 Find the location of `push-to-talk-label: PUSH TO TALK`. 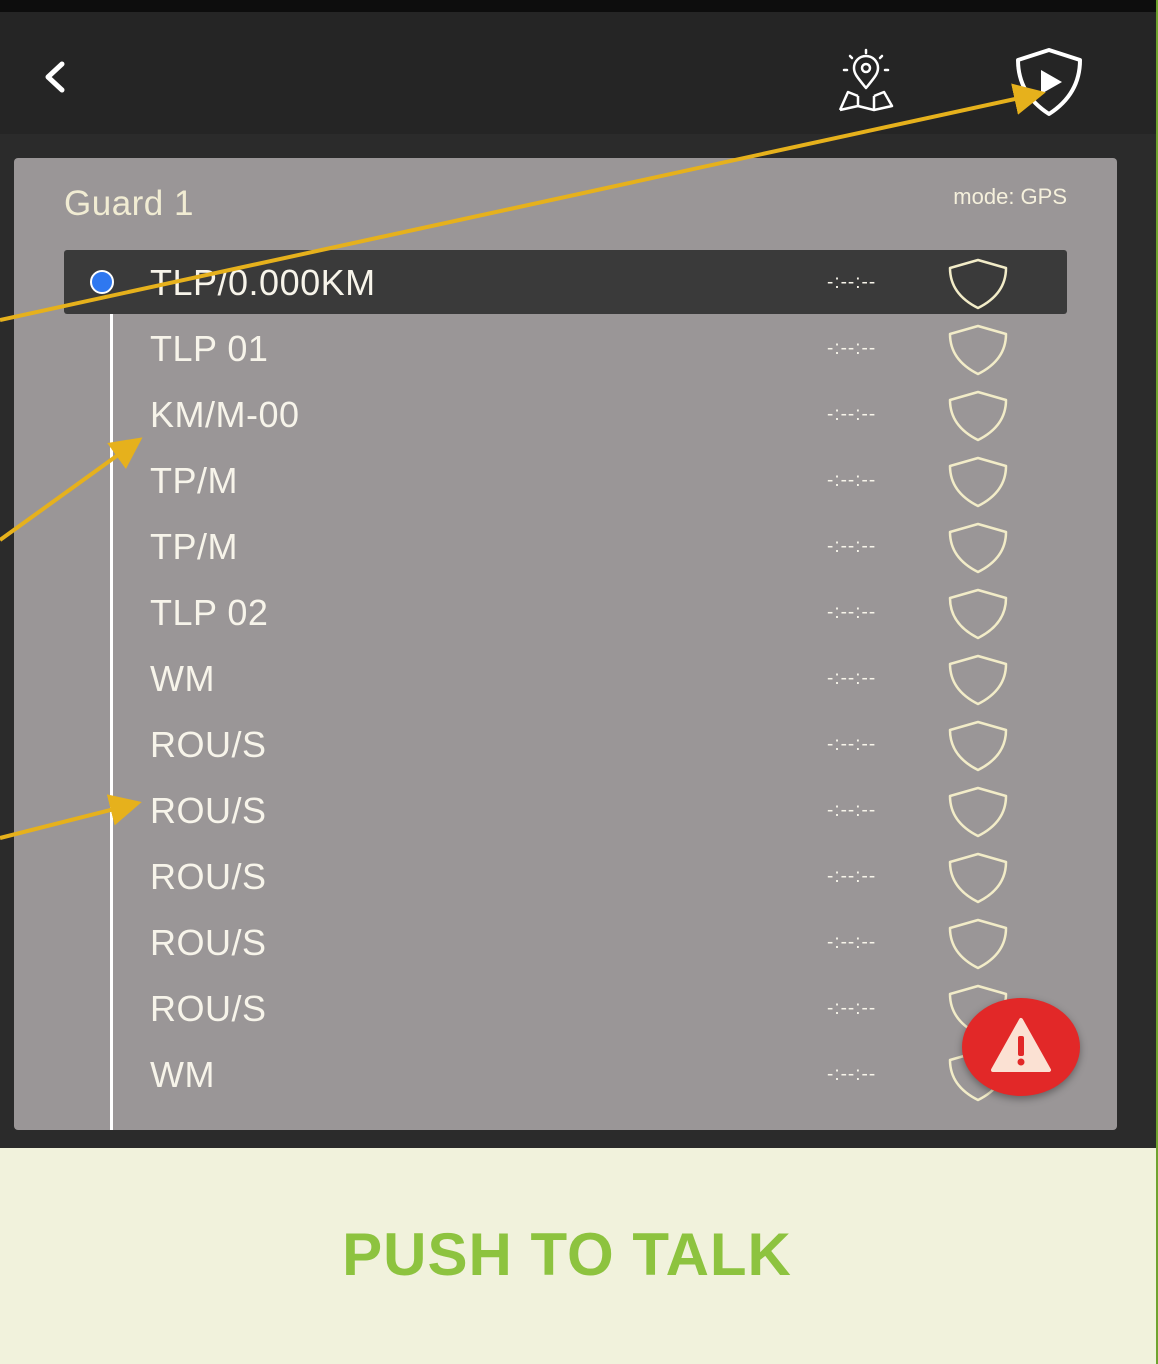

push-to-talk-label: PUSH TO TALK is located at coordinates (567, 1254).